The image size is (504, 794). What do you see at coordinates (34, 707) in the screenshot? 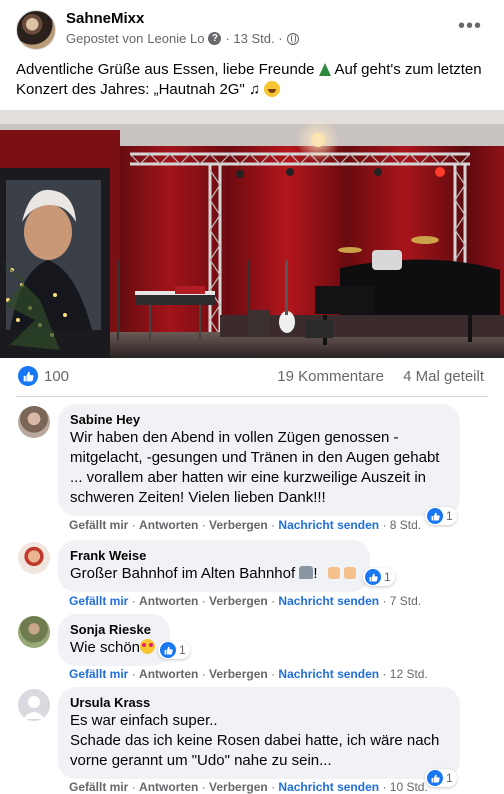
I see `default-user-icon` at bounding box center [34, 707].